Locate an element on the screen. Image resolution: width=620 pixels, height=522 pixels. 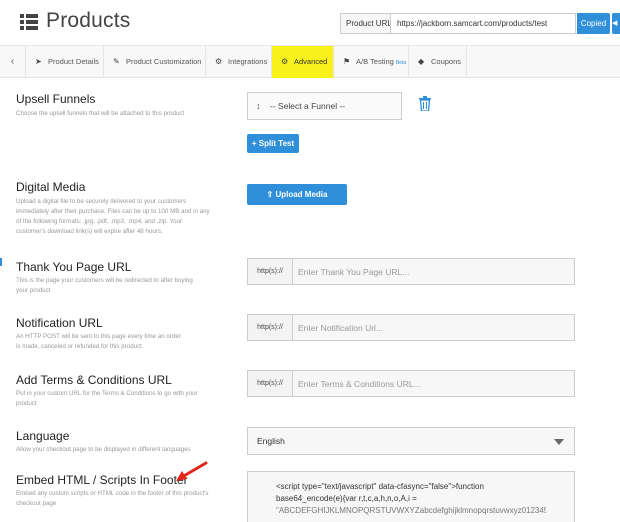
caret-down-icon is located at coordinates (559, 442).